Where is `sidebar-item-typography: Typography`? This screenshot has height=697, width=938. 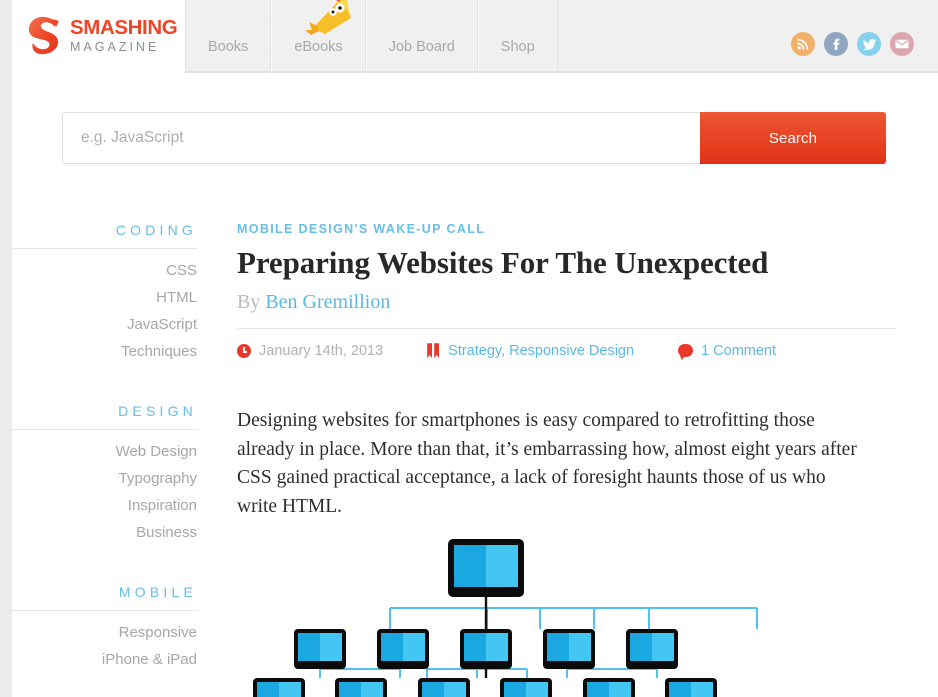 sidebar-item-typography: Typography is located at coordinates (105, 478).